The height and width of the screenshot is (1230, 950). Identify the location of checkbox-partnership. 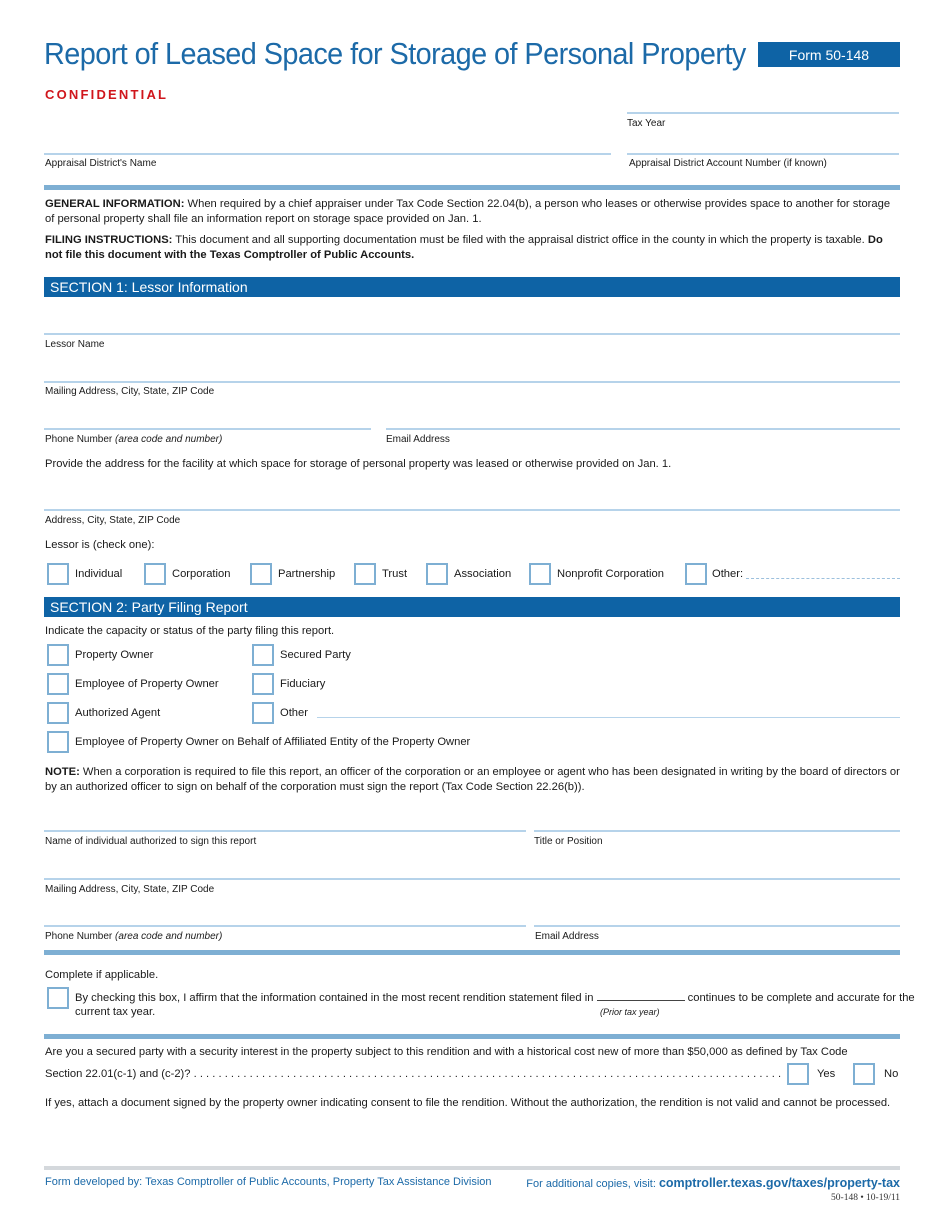
(261, 574).